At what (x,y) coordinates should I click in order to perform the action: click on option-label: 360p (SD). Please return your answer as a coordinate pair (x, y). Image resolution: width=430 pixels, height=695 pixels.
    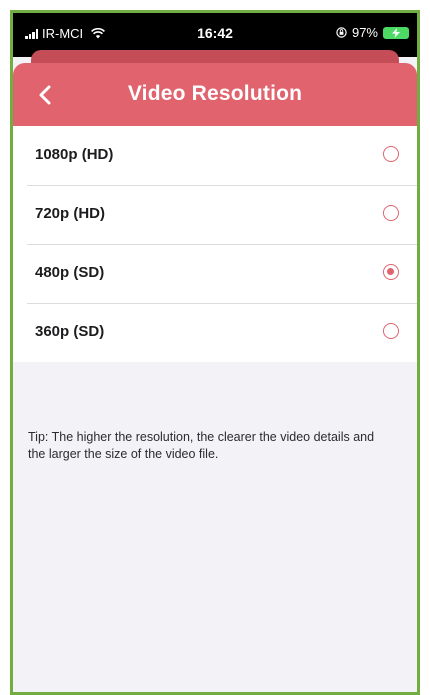
    Looking at the image, I should click on (70, 331).